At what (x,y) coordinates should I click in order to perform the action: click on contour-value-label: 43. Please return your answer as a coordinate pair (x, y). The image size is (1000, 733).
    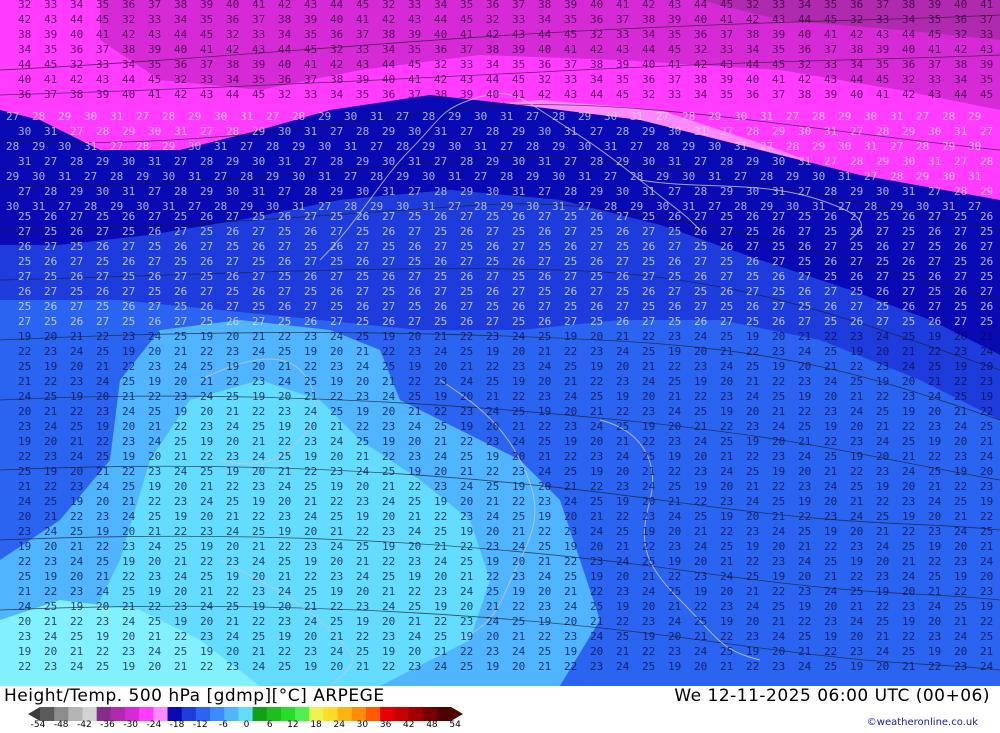
    Looking at the image, I should click on (726, 64).